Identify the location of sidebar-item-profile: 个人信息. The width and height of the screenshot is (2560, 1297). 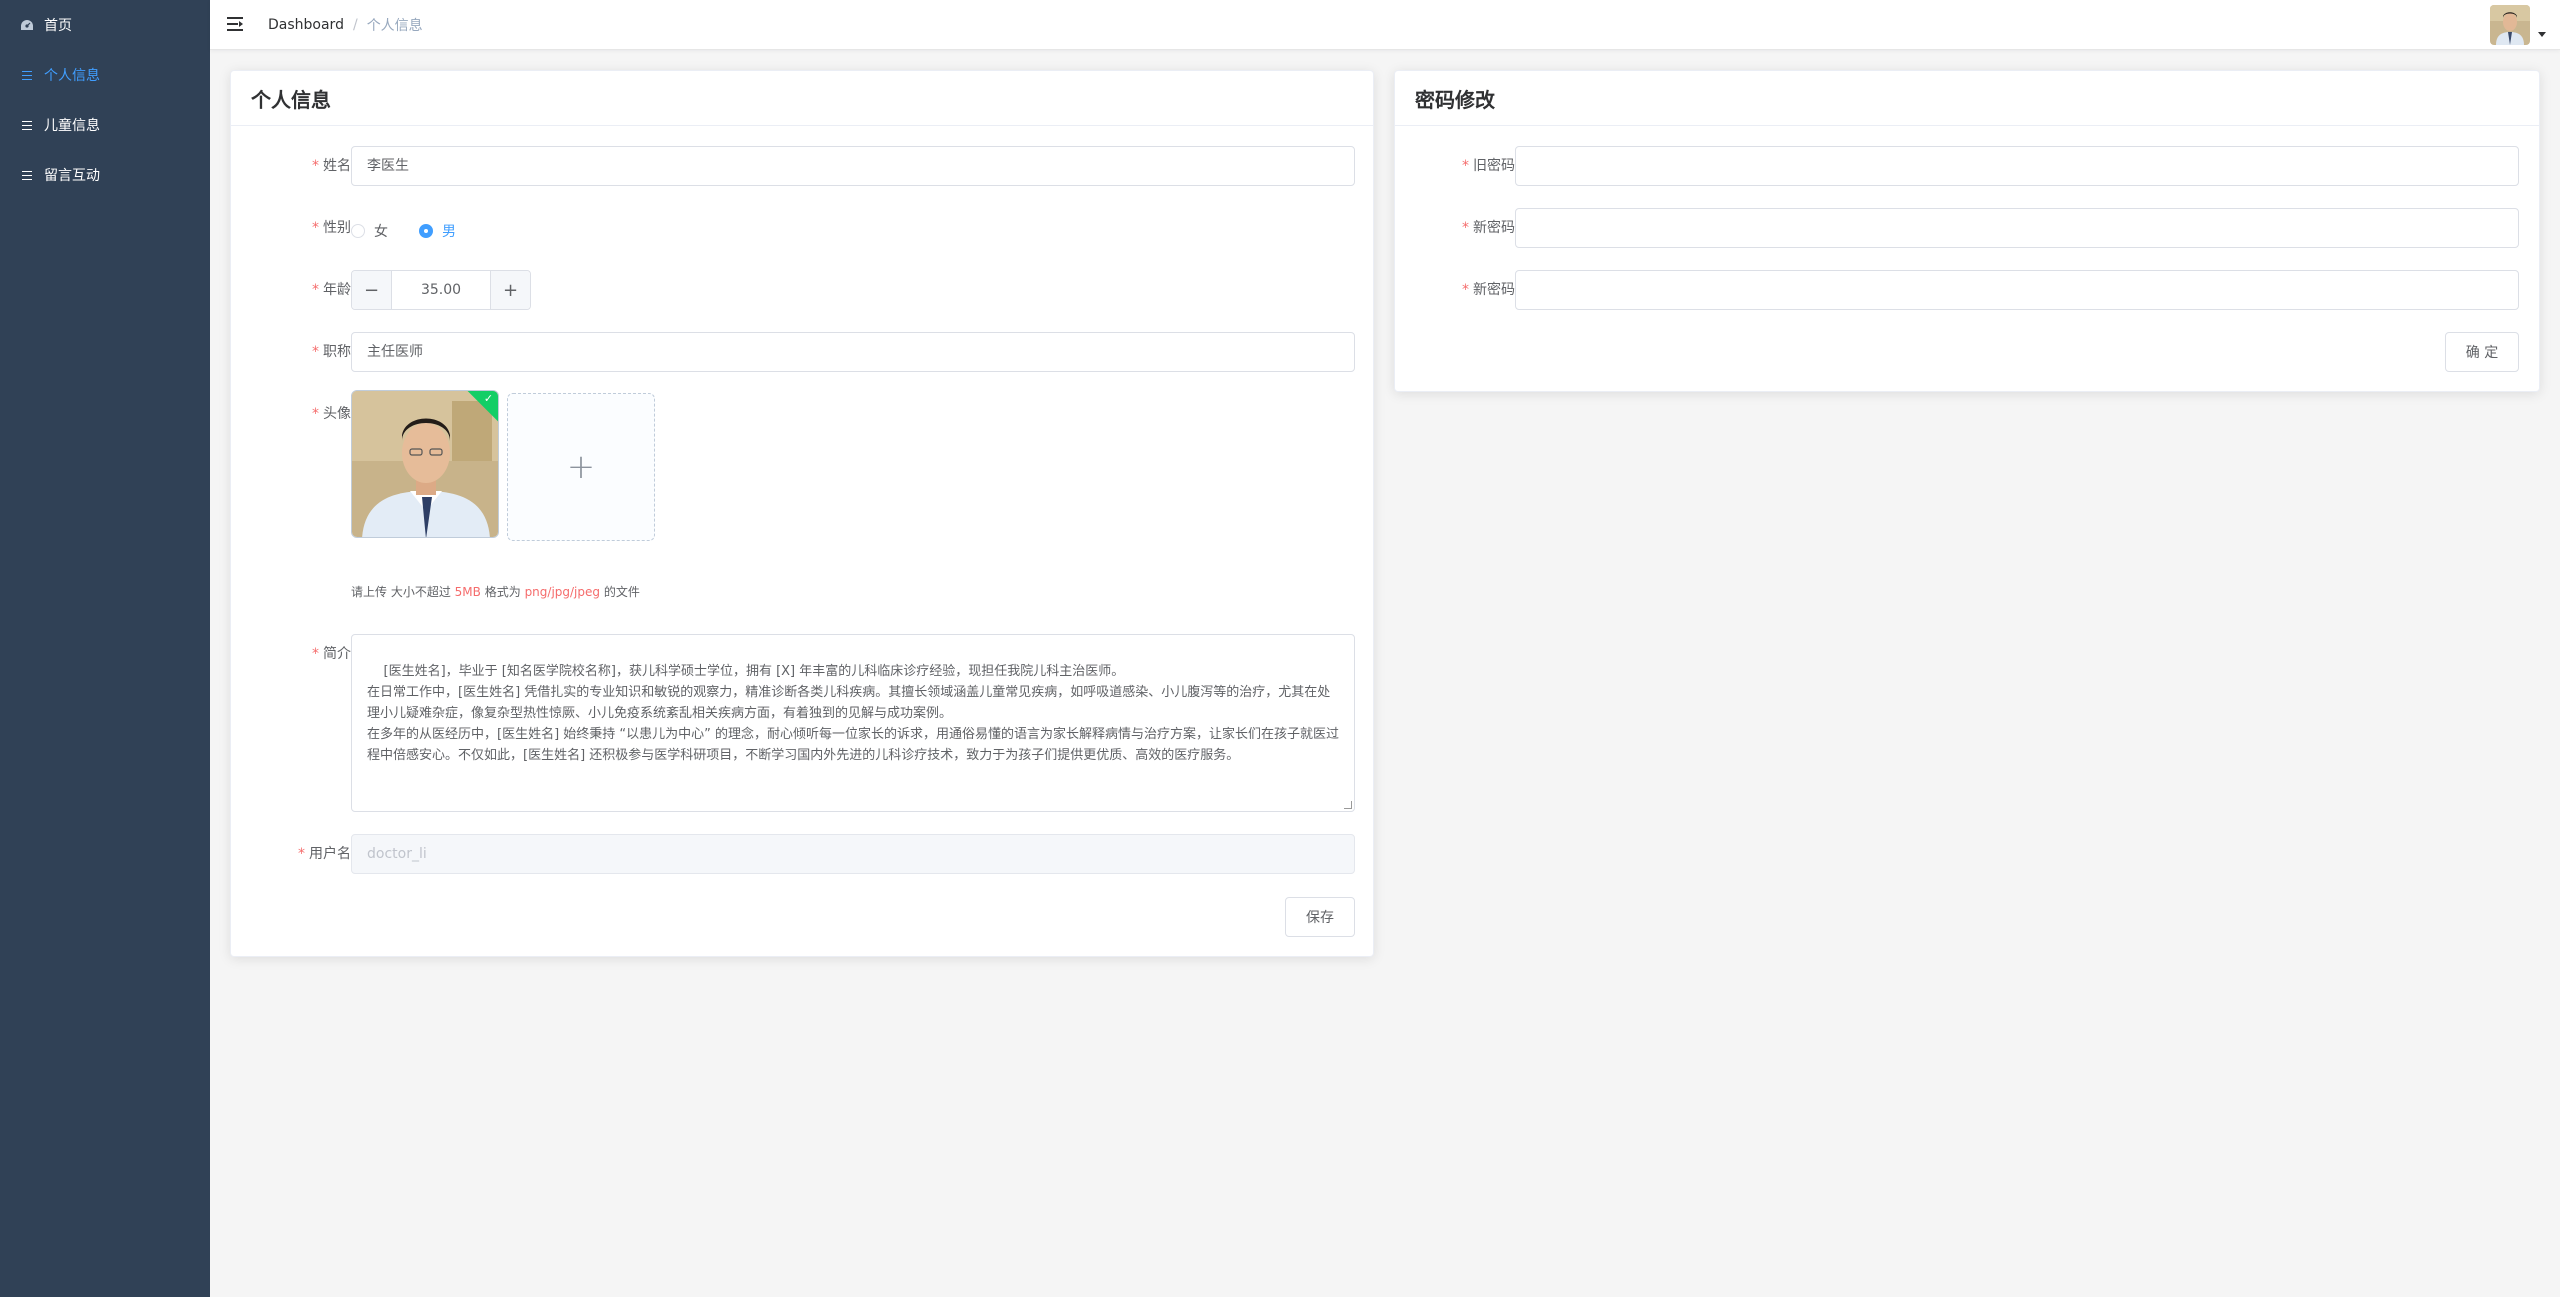
(105, 75).